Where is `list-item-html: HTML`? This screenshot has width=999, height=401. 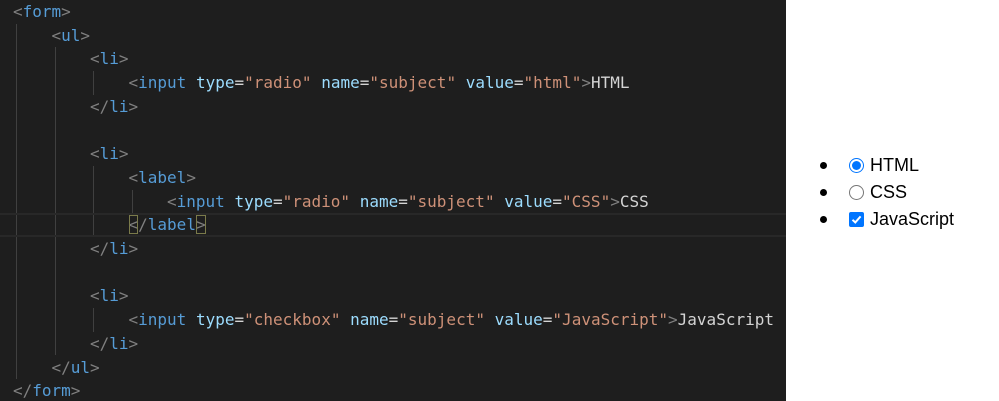
list-item-html: HTML is located at coordinates (887, 165).